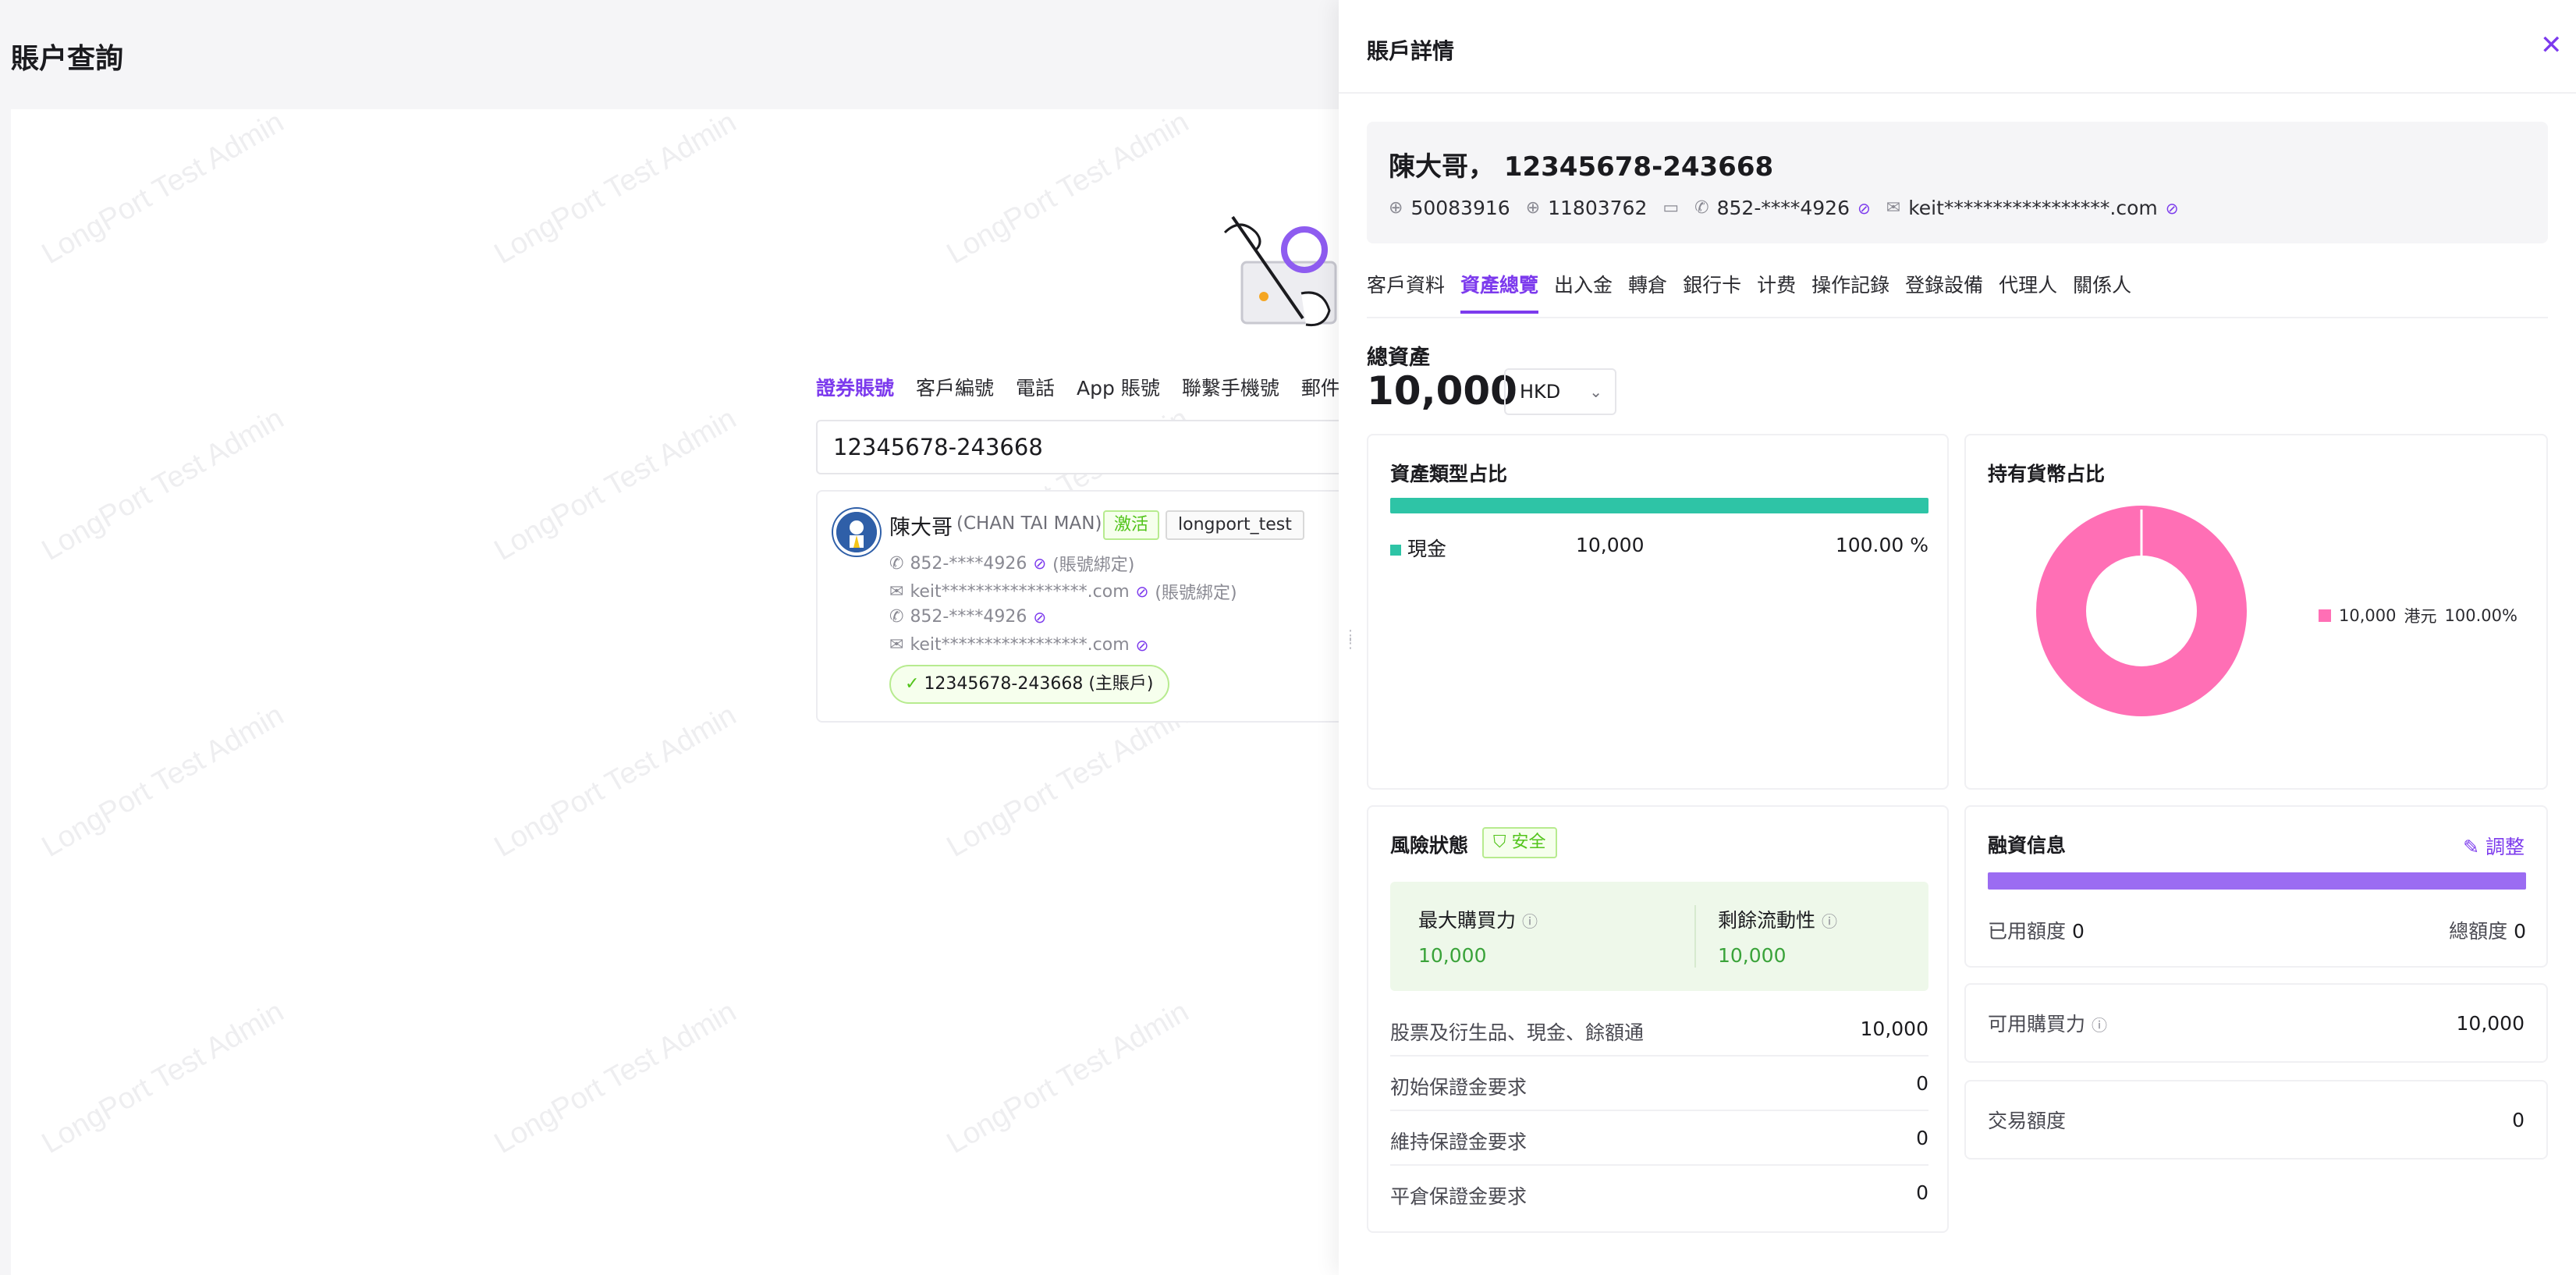 The width and height of the screenshot is (2576, 1275). I want to click on result-customer-english-name: (CHAN TAI MAN), so click(1029, 523).